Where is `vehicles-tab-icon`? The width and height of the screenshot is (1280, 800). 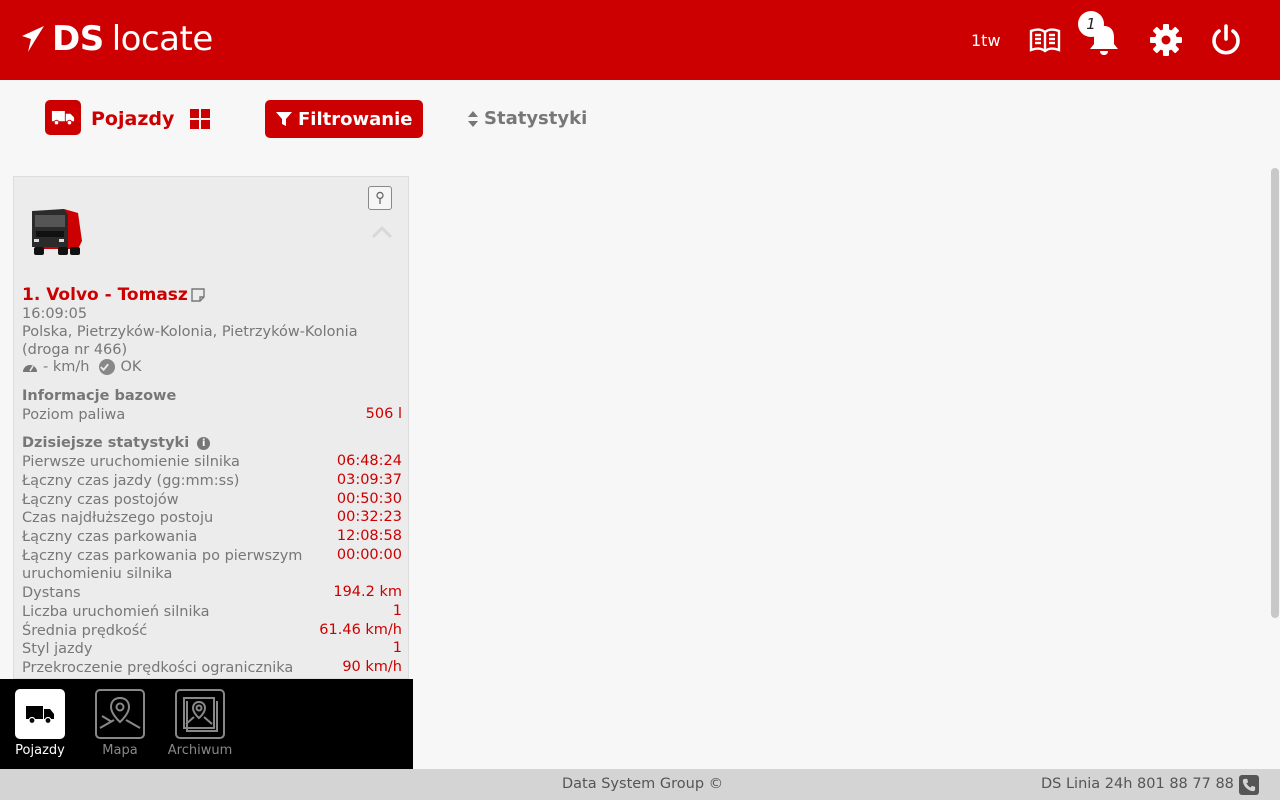 vehicles-tab-icon is located at coordinates (63, 117).